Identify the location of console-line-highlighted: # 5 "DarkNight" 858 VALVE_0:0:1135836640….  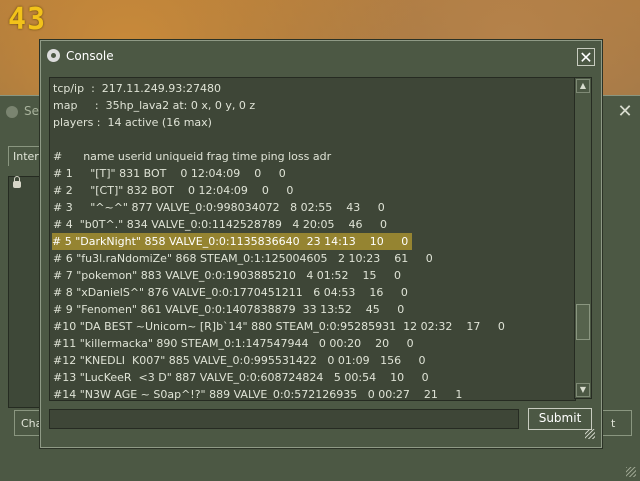
(232, 241).